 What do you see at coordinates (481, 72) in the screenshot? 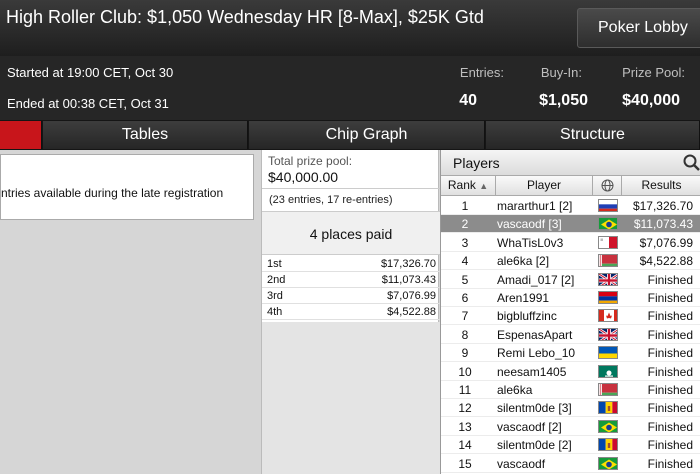
I see `entries-label: Entries:` at bounding box center [481, 72].